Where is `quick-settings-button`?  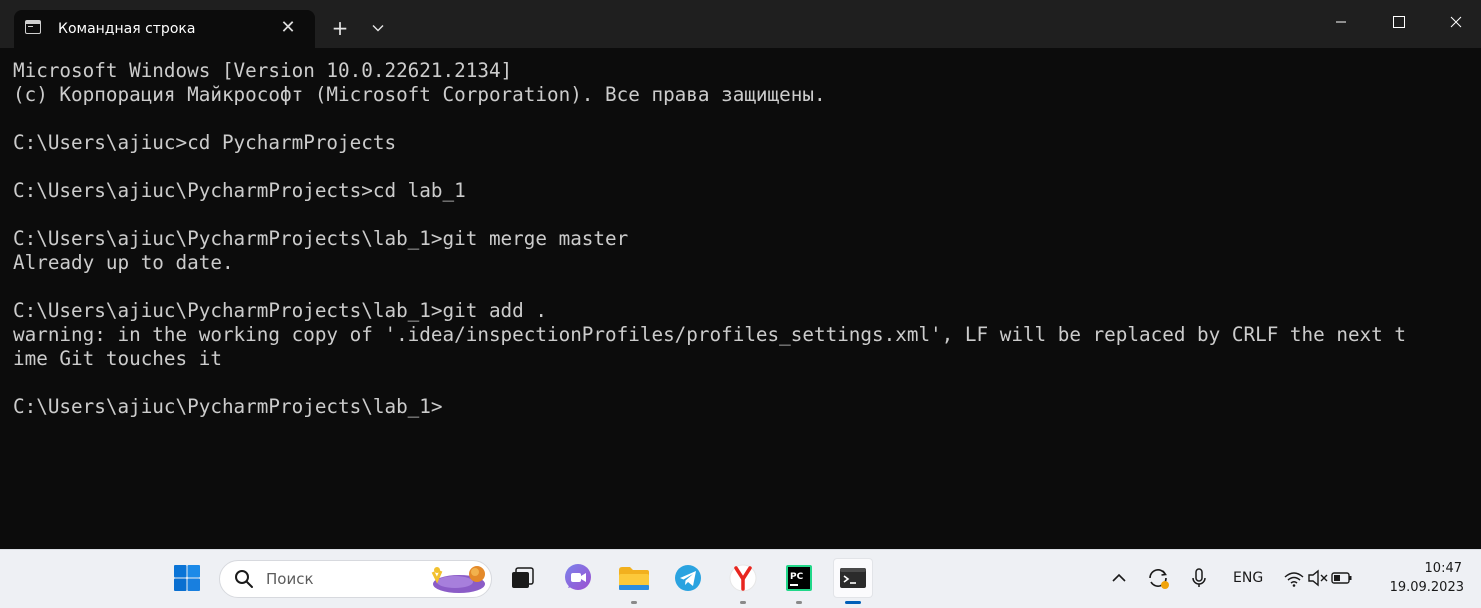 quick-settings-button is located at coordinates (1316, 578).